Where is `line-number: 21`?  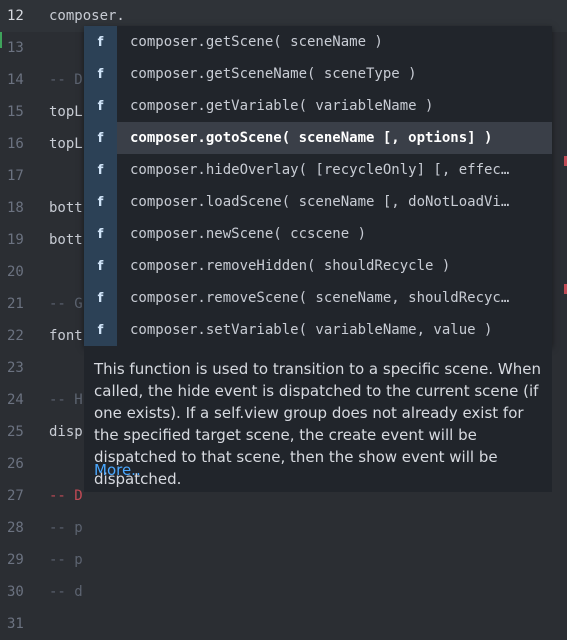 line-number: 21 is located at coordinates (15, 304).